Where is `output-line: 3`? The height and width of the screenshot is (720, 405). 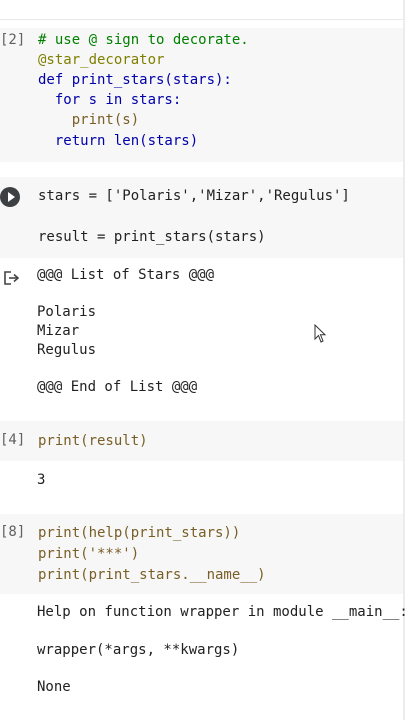
output-line: 3 is located at coordinates (41, 480).